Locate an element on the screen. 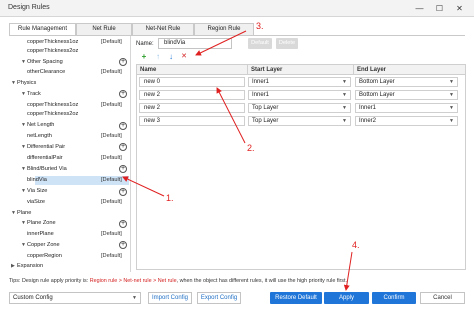  apply-button: Apply is located at coordinates (346, 298).